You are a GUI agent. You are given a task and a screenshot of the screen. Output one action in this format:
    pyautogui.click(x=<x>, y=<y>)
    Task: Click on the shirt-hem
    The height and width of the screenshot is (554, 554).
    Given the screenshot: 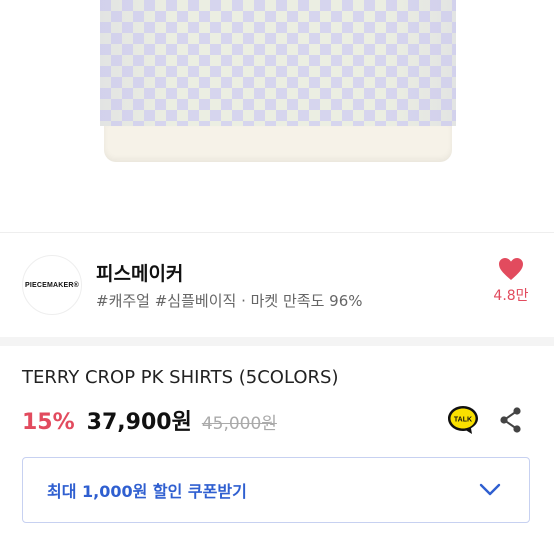 What is the action you would take?
    pyautogui.click(x=278, y=144)
    